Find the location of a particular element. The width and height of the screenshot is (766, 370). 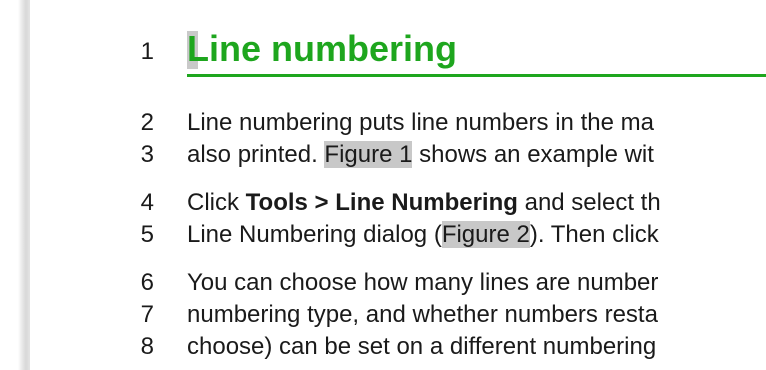

figure-reference: Figure 2 is located at coordinates (485, 234).